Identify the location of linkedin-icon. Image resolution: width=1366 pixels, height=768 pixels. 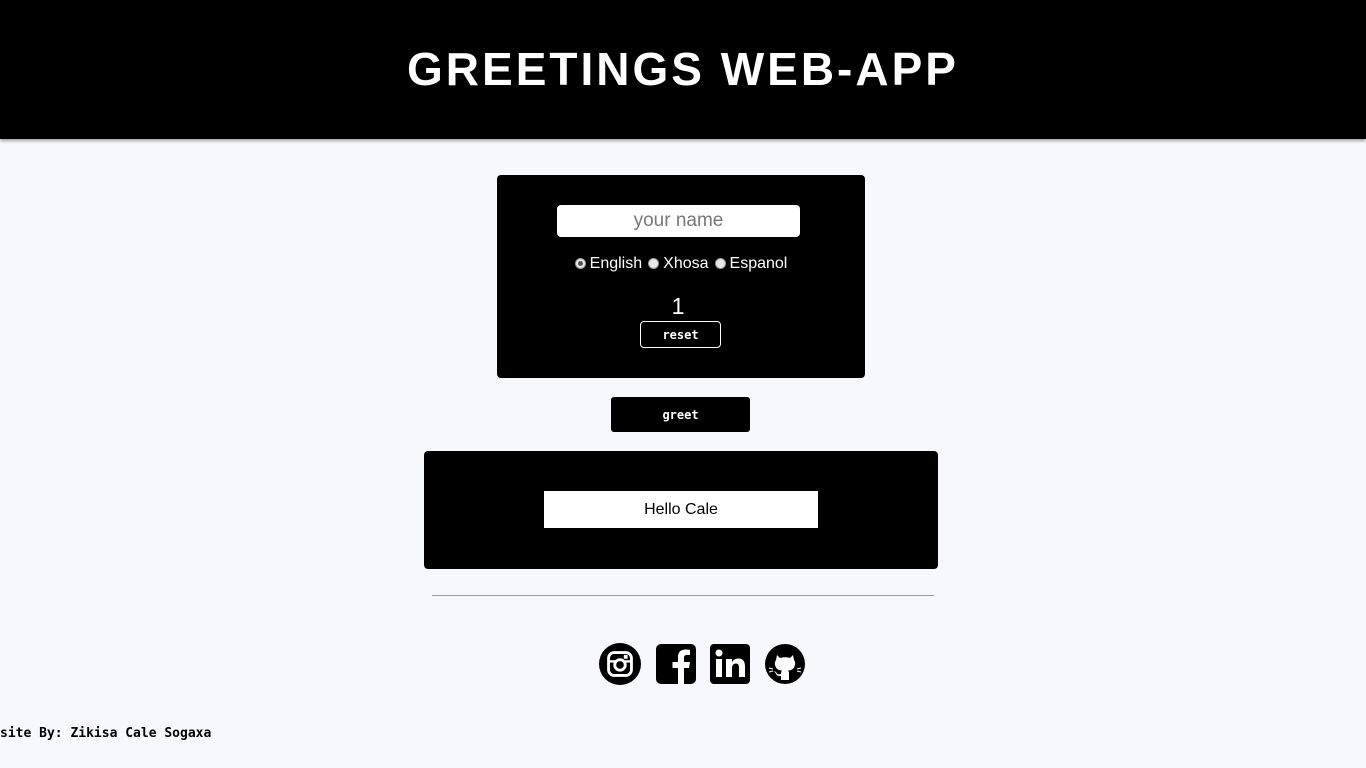
(730, 664).